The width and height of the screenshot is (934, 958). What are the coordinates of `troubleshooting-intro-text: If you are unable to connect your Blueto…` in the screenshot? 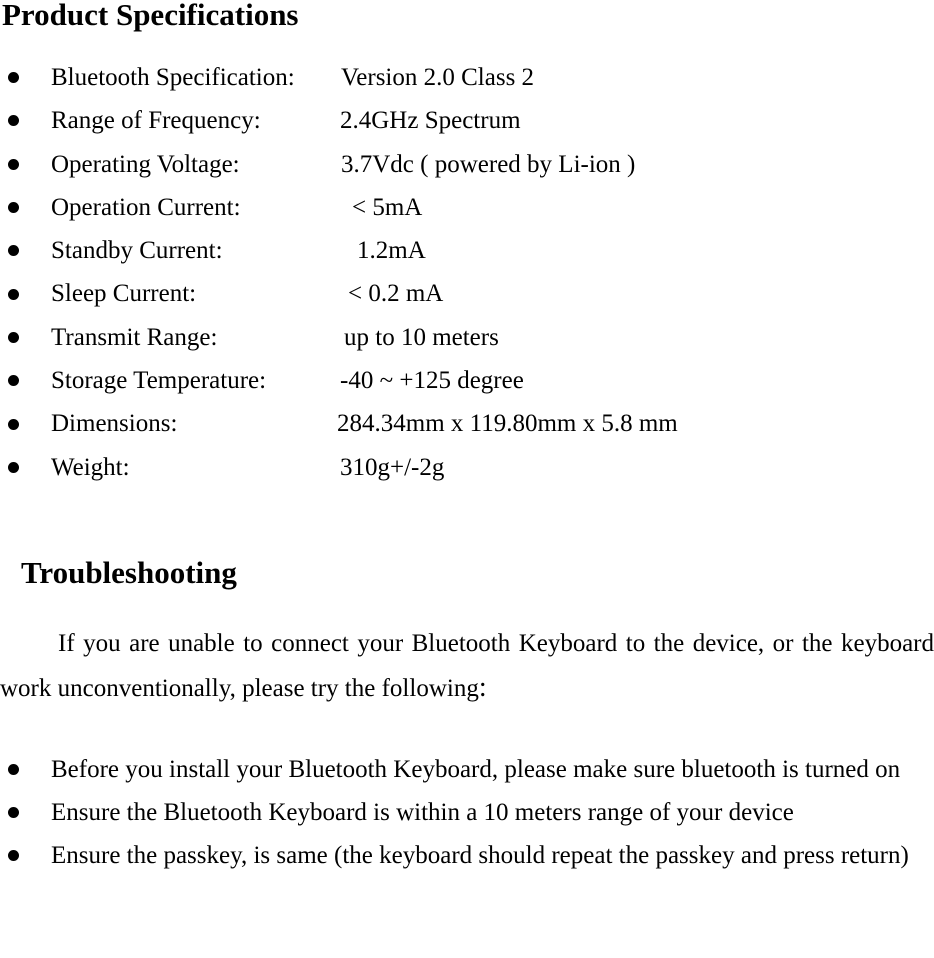 It's located at (467, 666).